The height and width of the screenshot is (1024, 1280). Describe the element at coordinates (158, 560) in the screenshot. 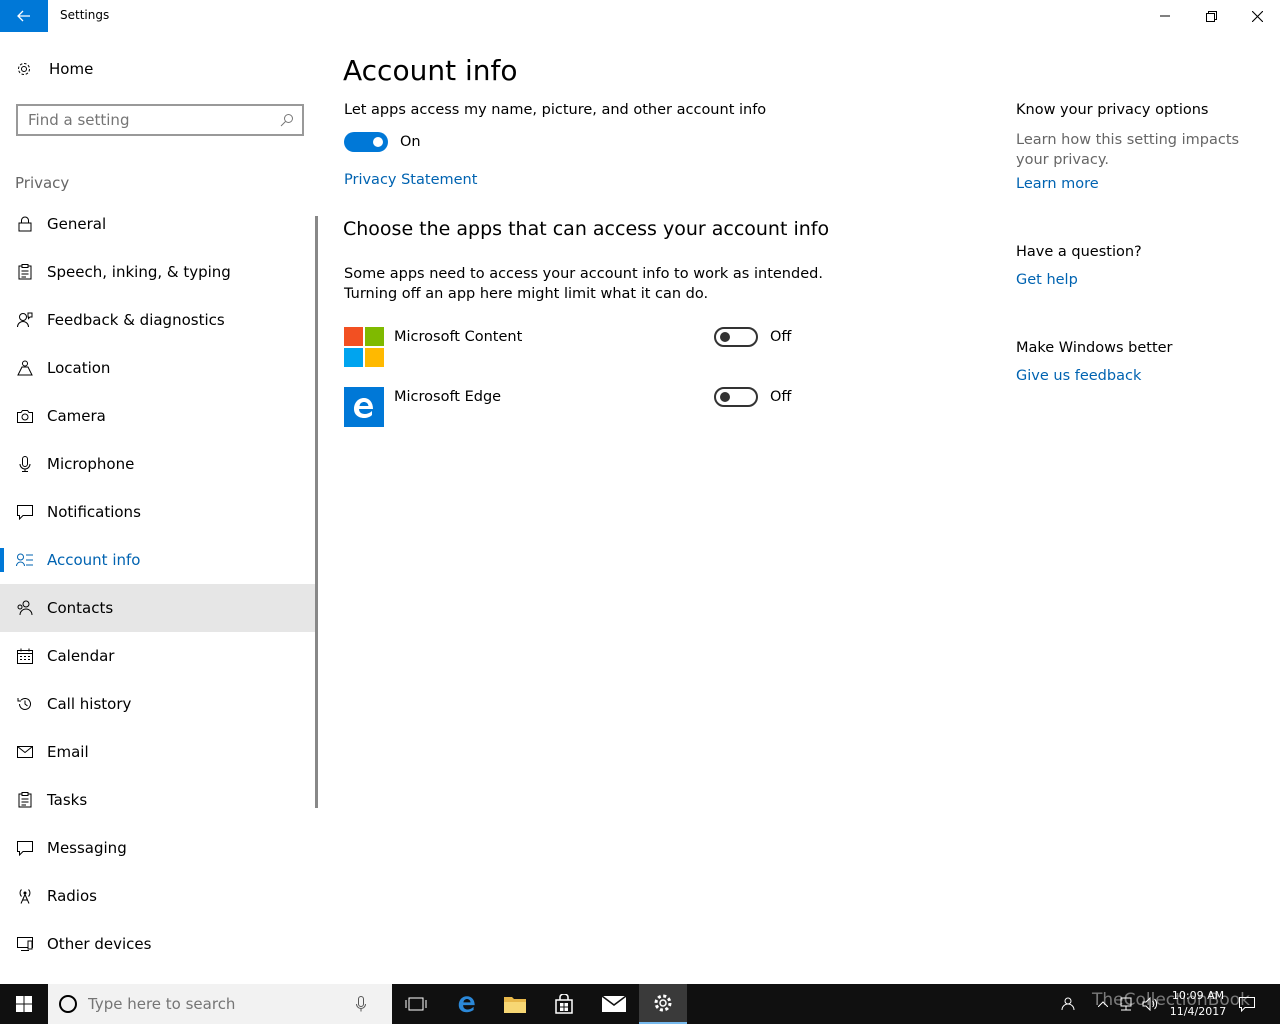

I see `sidebar-item-account-info: Account info` at that location.